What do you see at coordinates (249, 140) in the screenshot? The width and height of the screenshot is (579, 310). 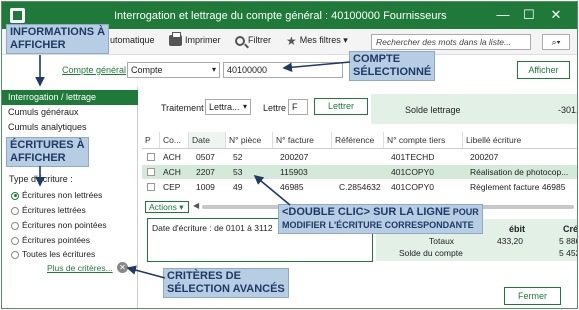 I see `column-header: N° pièce` at bounding box center [249, 140].